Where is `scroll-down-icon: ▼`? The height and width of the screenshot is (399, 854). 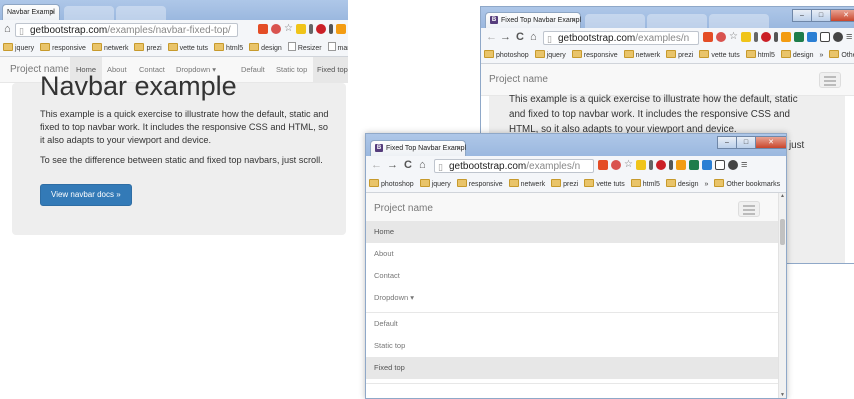
scroll-down-icon: ▼ is located at coordinates (782, 395).